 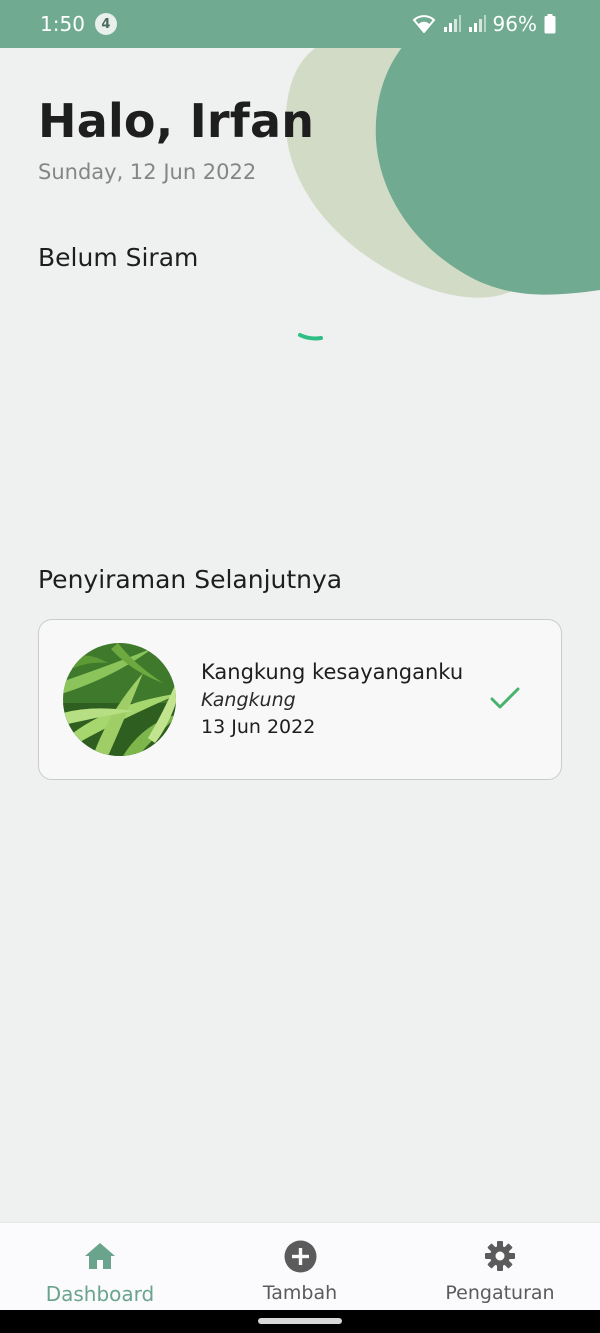 I want to click on wifi-icon, so click(x=424, y=24).